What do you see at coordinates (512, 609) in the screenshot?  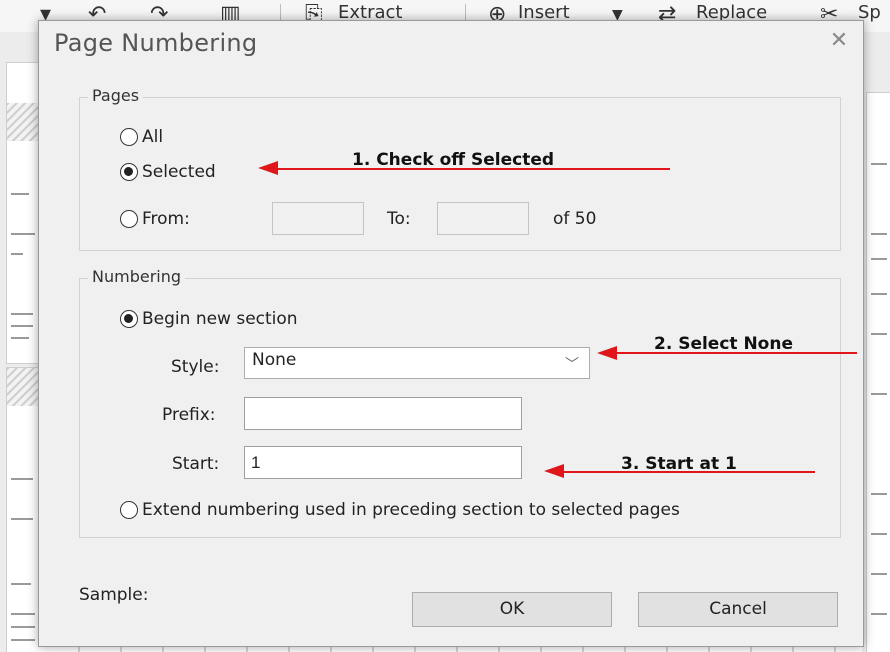 I see `ok-button: OK` at bounding box center [512, 609].